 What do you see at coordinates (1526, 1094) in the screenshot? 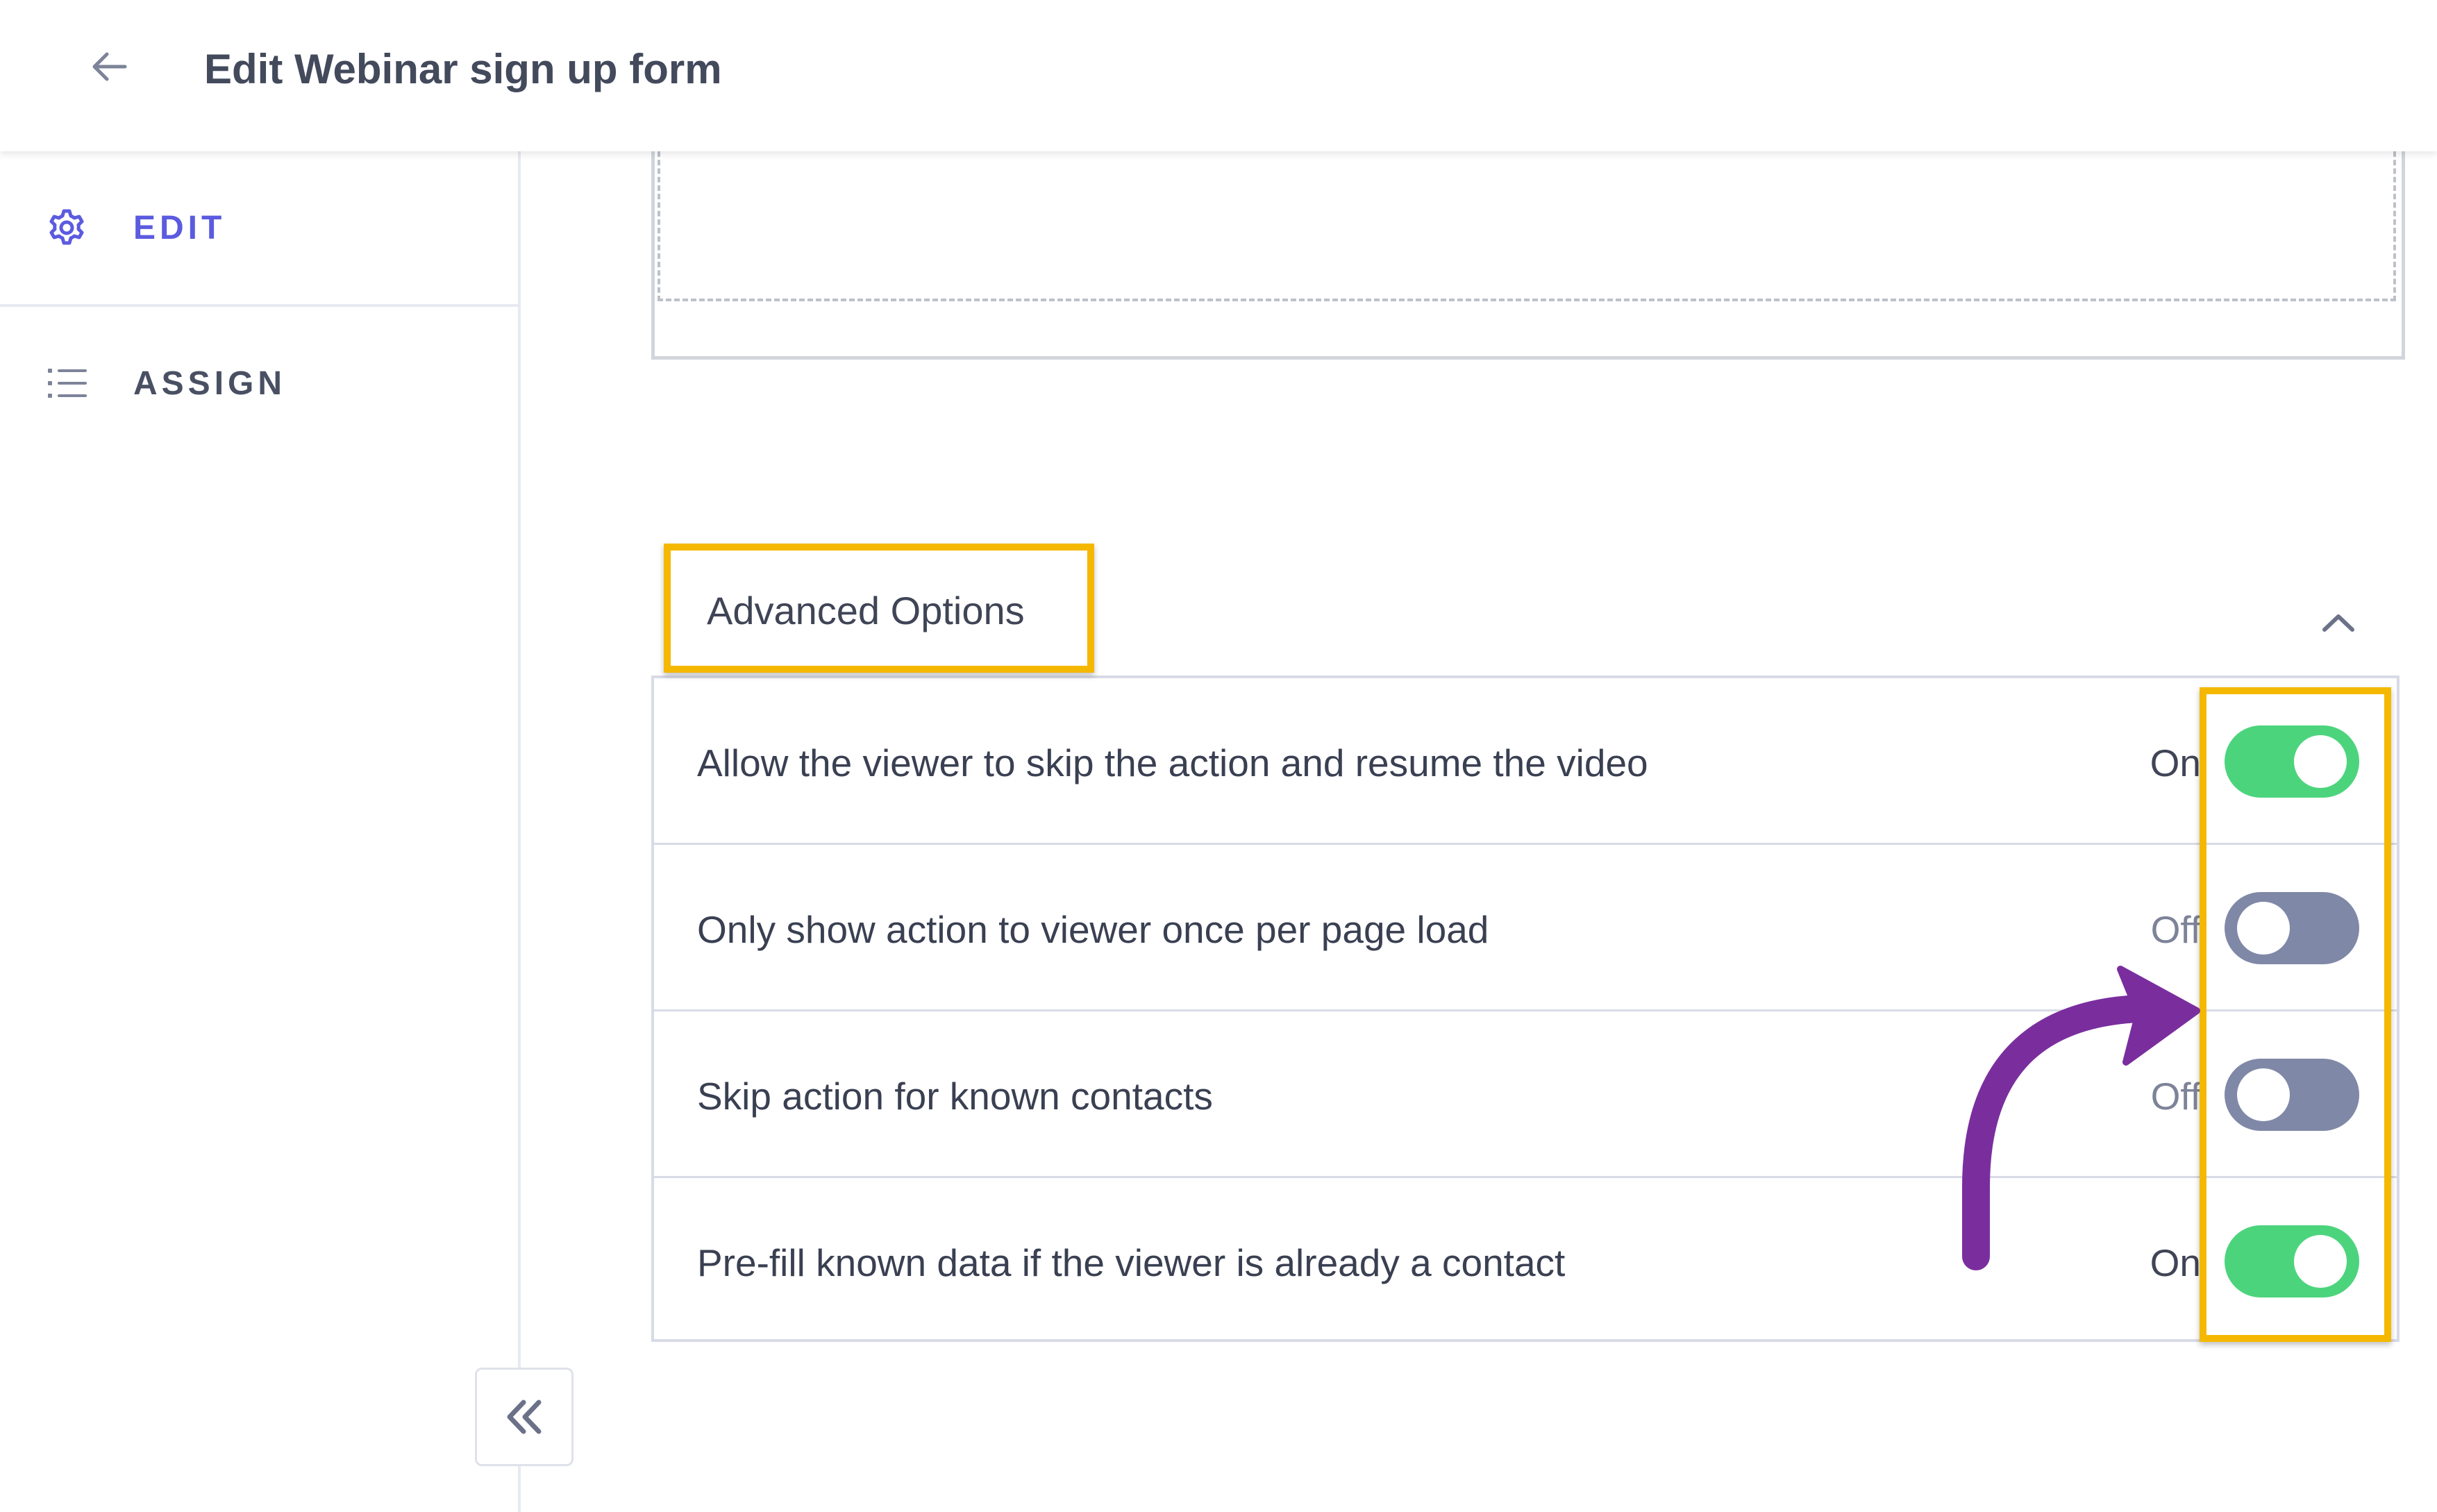
I see `option-row-skip-known-contacts: Skip action for known contacts Off` at bounding box center [1526, 1094].